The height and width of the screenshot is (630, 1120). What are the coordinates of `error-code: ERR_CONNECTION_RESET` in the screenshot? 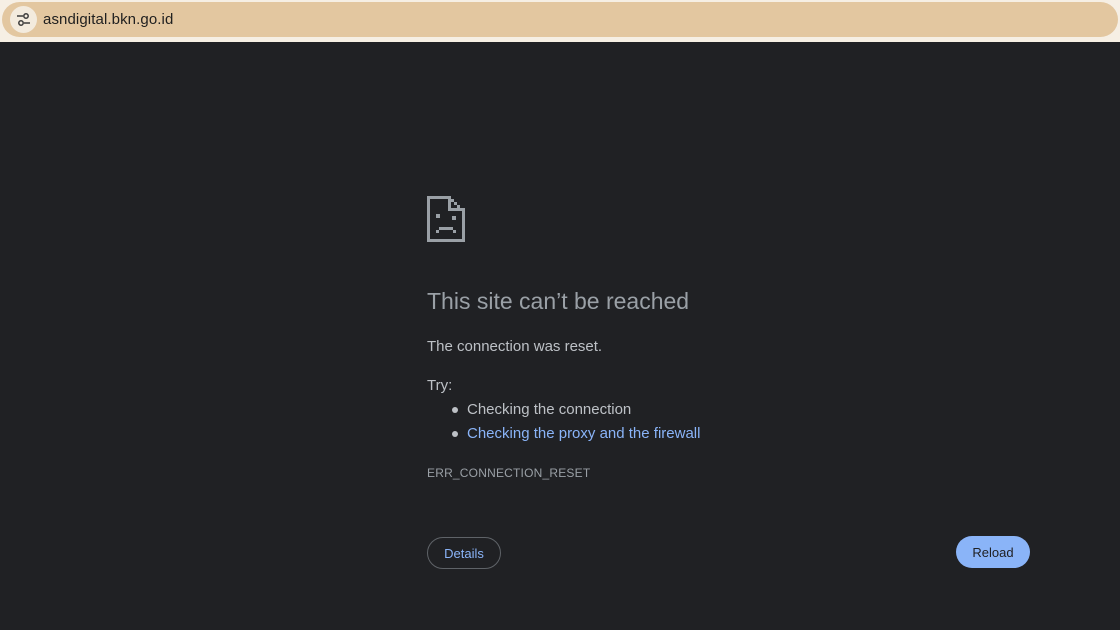 It's located at (509, 473).